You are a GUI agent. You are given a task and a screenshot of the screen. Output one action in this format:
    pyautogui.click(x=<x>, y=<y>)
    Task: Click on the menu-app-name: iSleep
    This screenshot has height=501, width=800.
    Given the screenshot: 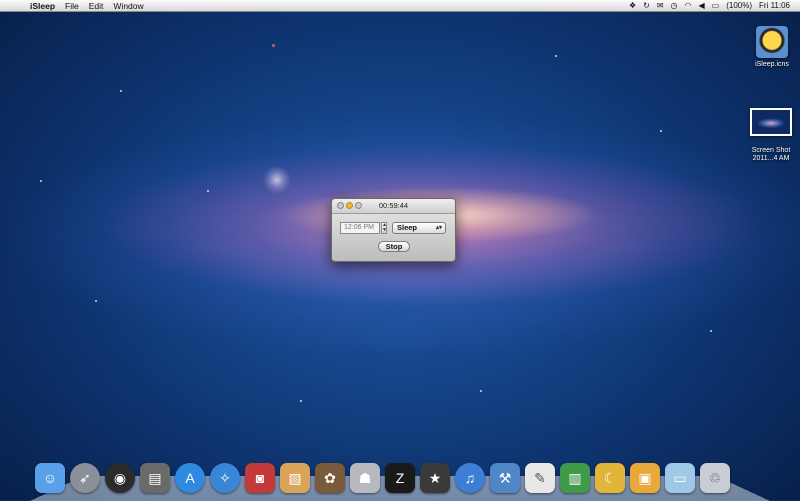 What is the action you would take?
    pyautogui.click(x=42, y=6)
    